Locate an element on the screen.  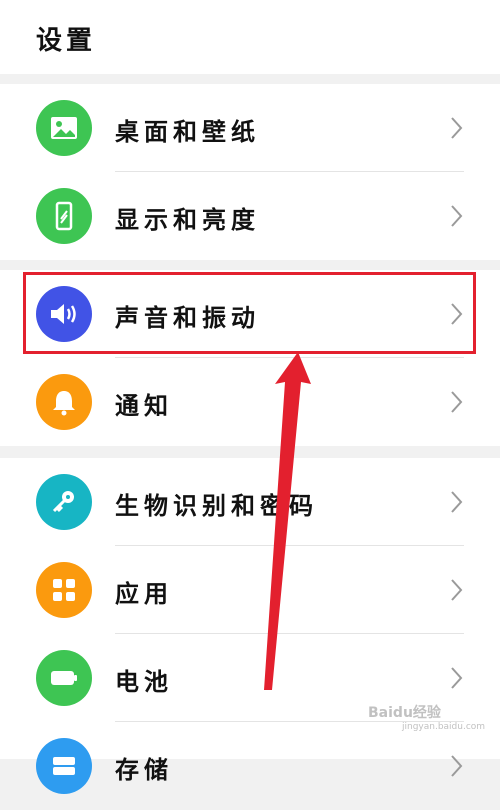
settings-item-sound-vibration: 声音和振动 is located at coordinates (250, 314).